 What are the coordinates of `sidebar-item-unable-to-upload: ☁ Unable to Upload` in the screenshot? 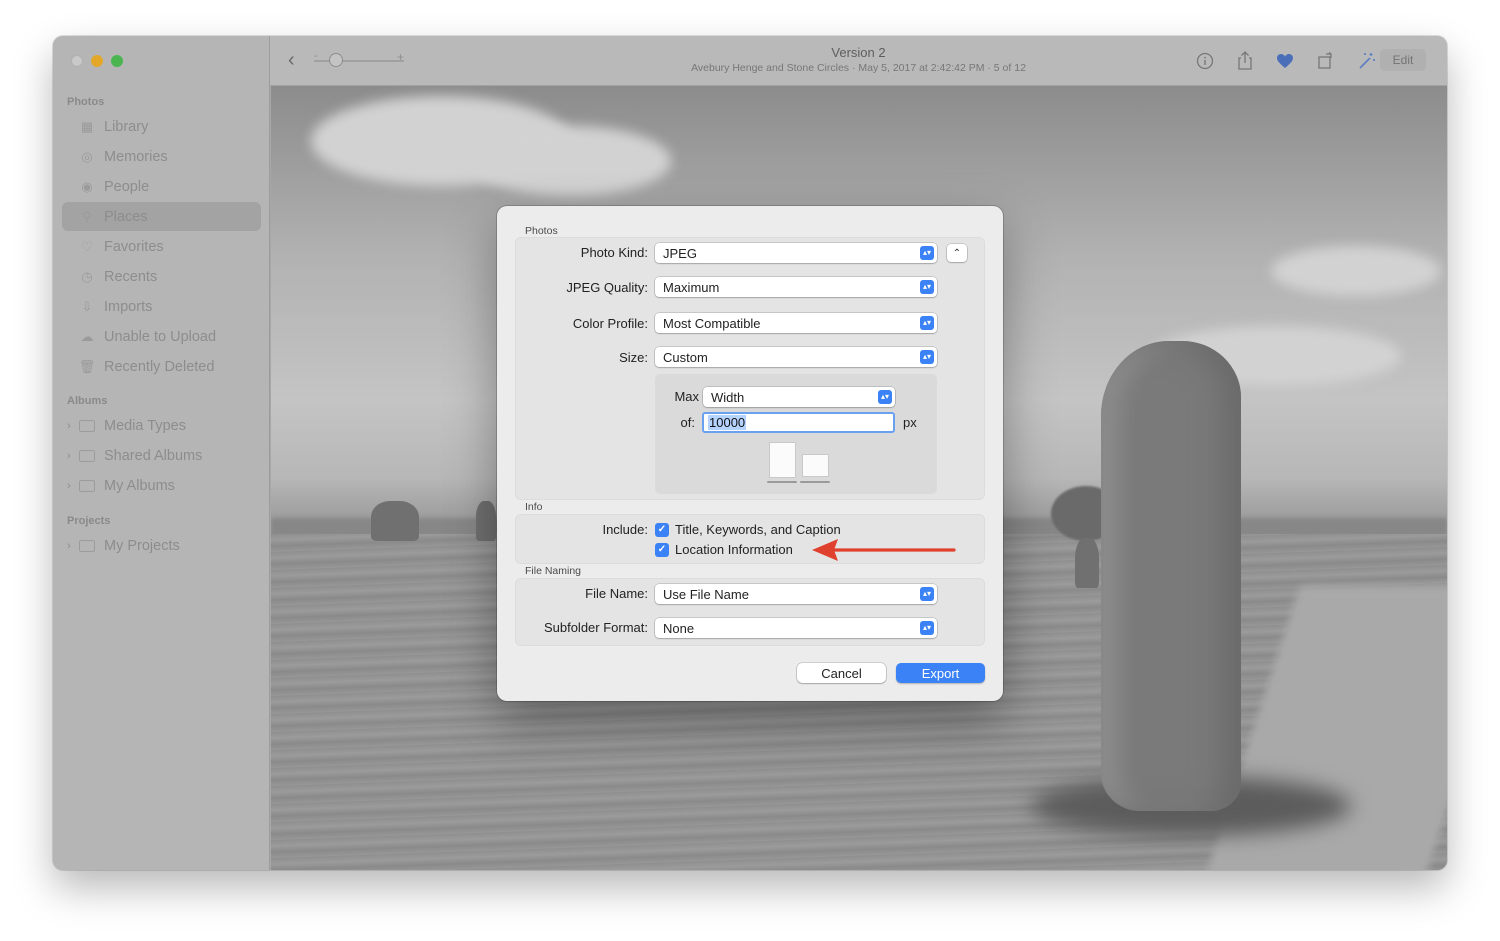 It's located at (161, 336).